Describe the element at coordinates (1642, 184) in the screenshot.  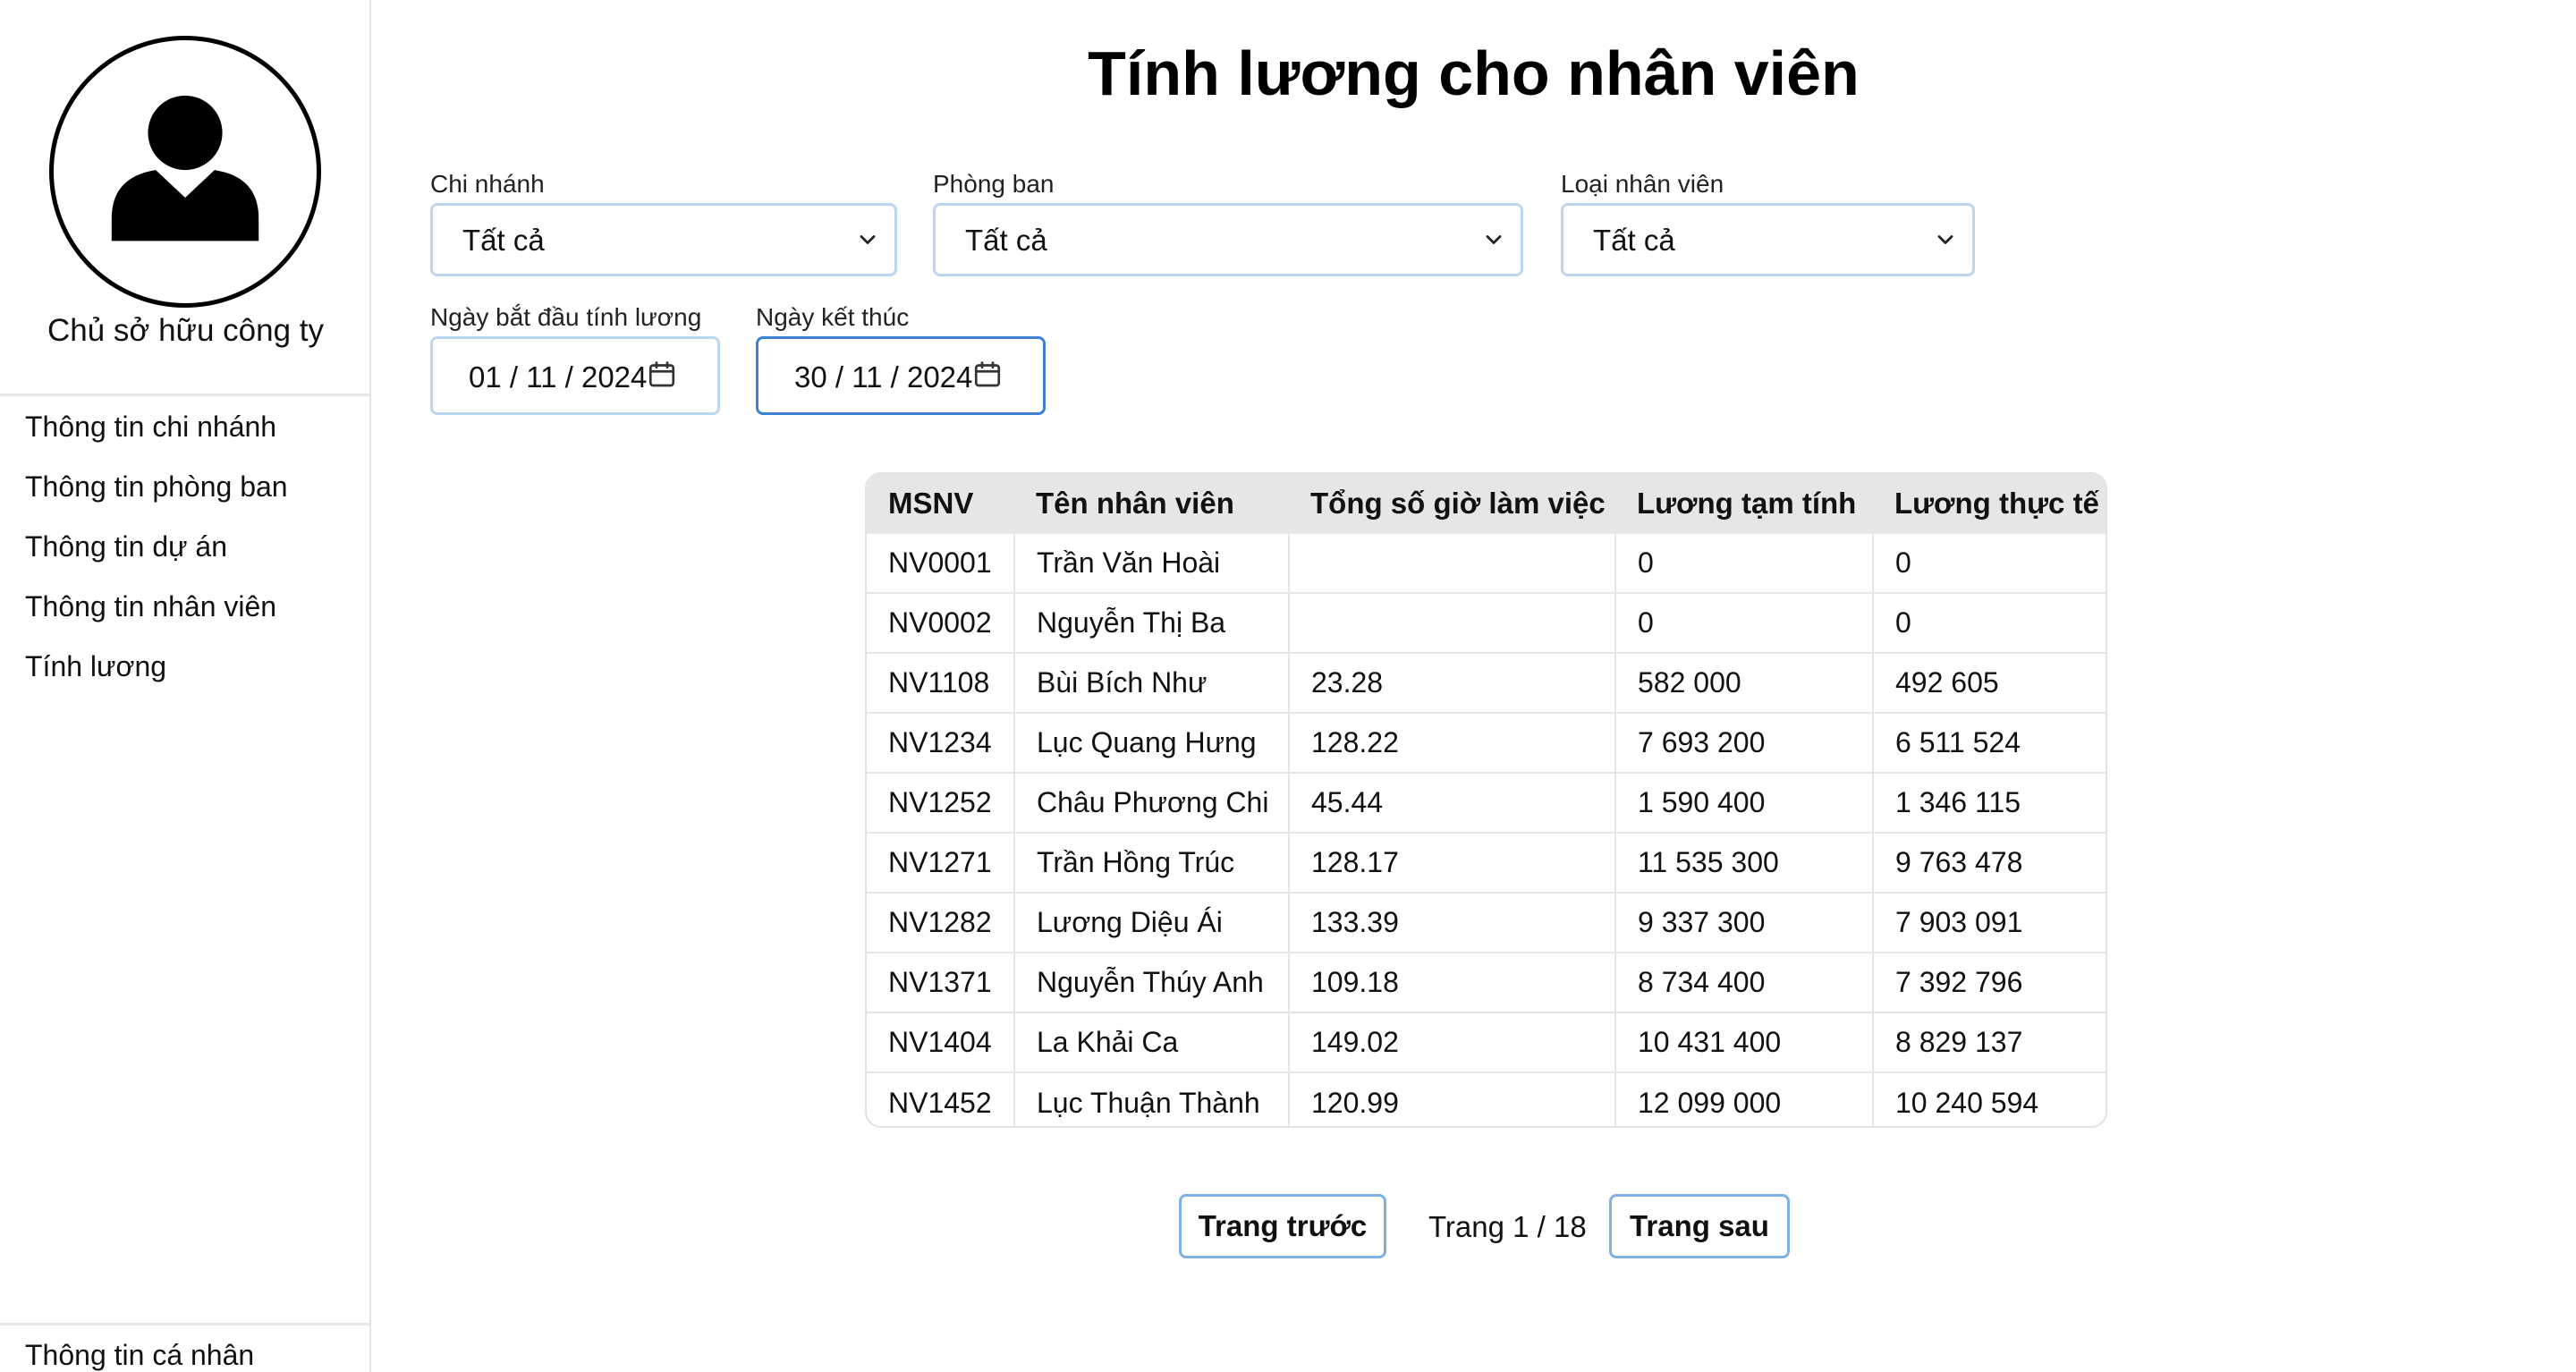
I see `employee-type-label: Loại nhân viên` at that location.